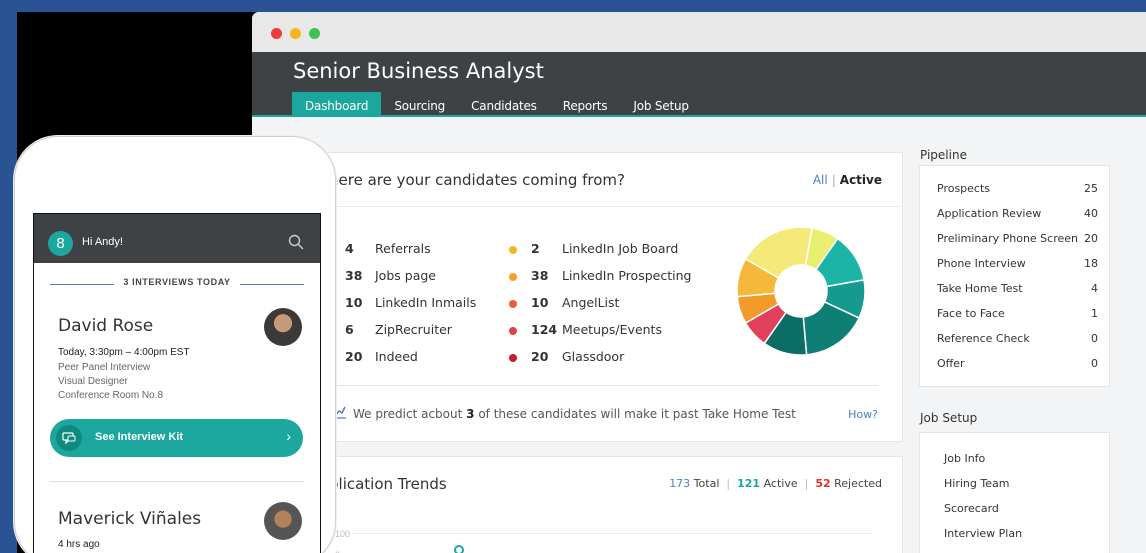 This screenshot has height=553, width=1146. I want to click on trend-stats: 173 Total | 121 Active | 52 Rejected, so click(775, 483).